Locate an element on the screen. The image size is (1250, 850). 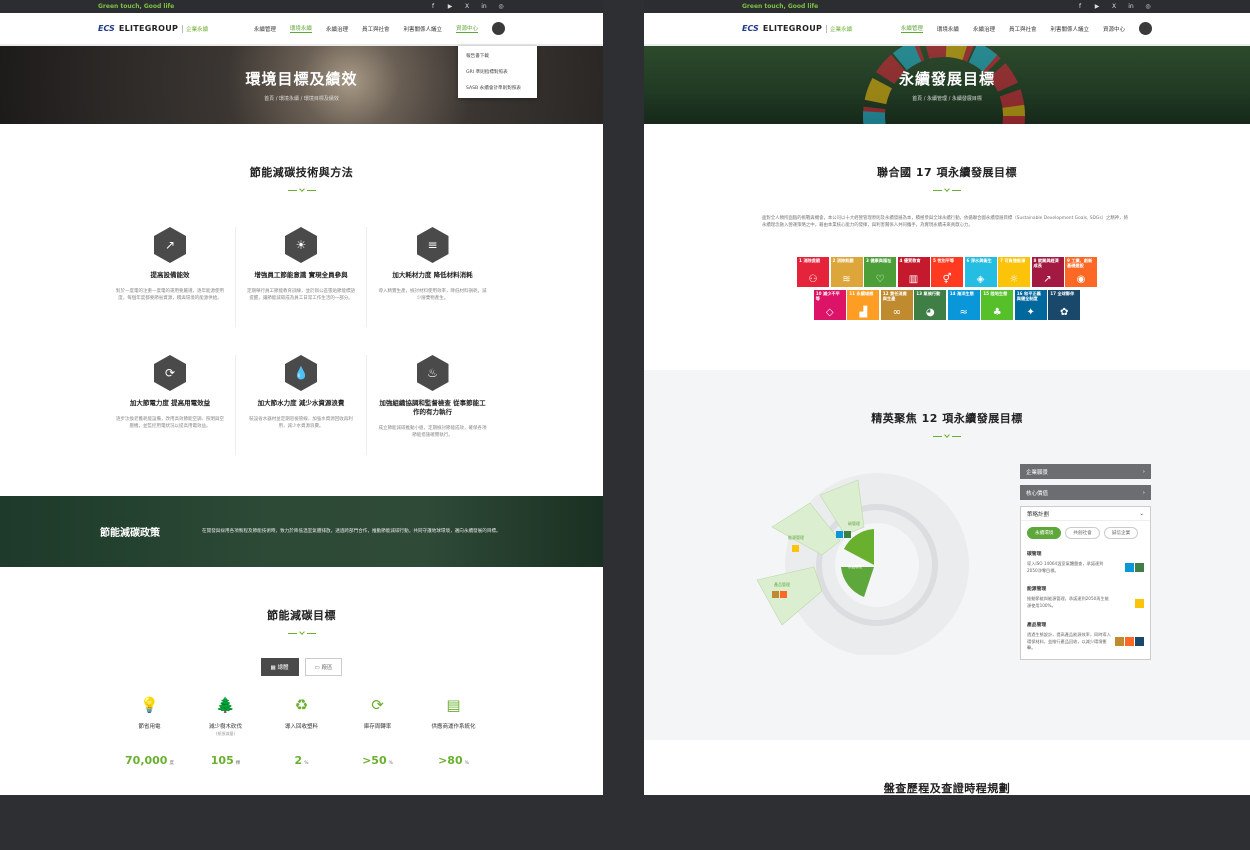
sdg-tile: 9 工業、創新基礎建設 ◉ is located at coordinates (1081, 272).